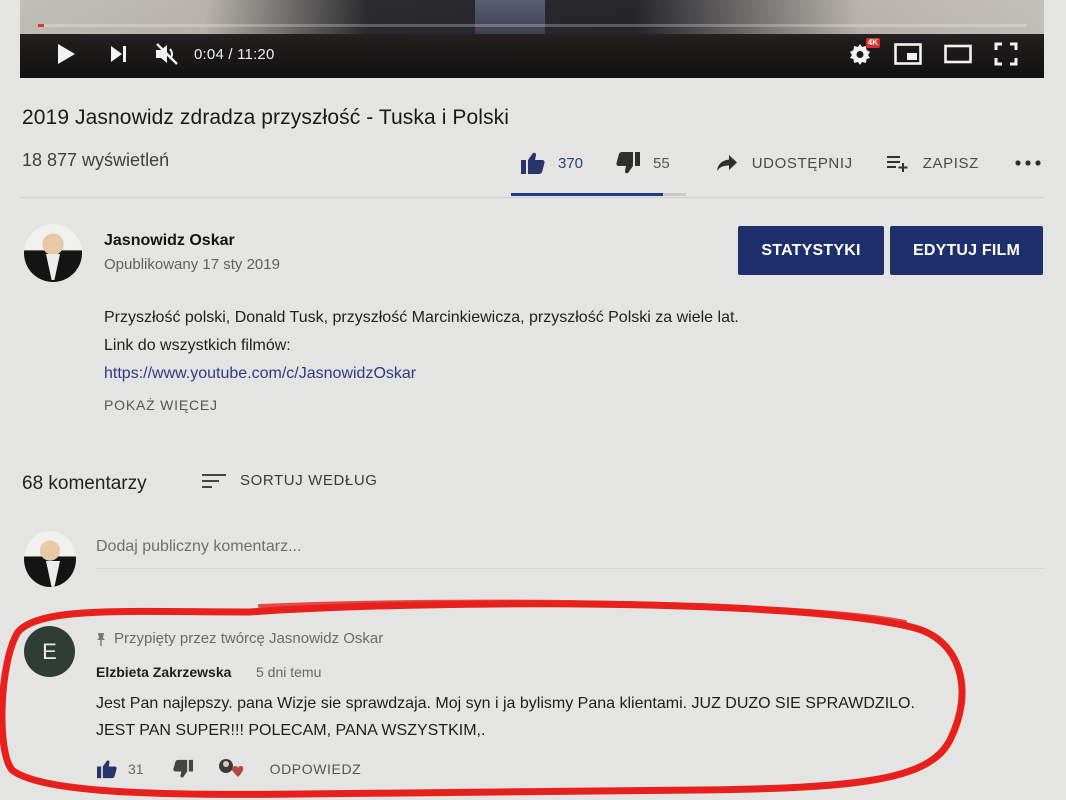 The width and height of the screenshot is (1066, 800). What do you see at coordinates (811, 250) in the screenshot?
I see `statistics-button: STATYSTYKI` at bounding box center [811, 250].